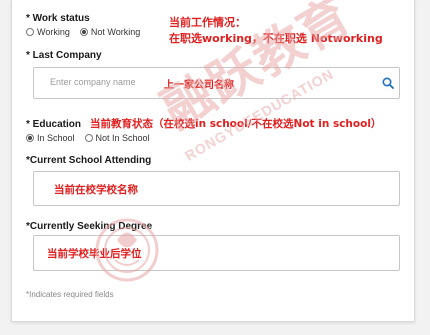 This screenshot has width=430, height=335. What do you see at coordinates (122, 138) in the screenshot?
I see `radio-not-in-school-label: Not In School` at bounding box center [122, 138].